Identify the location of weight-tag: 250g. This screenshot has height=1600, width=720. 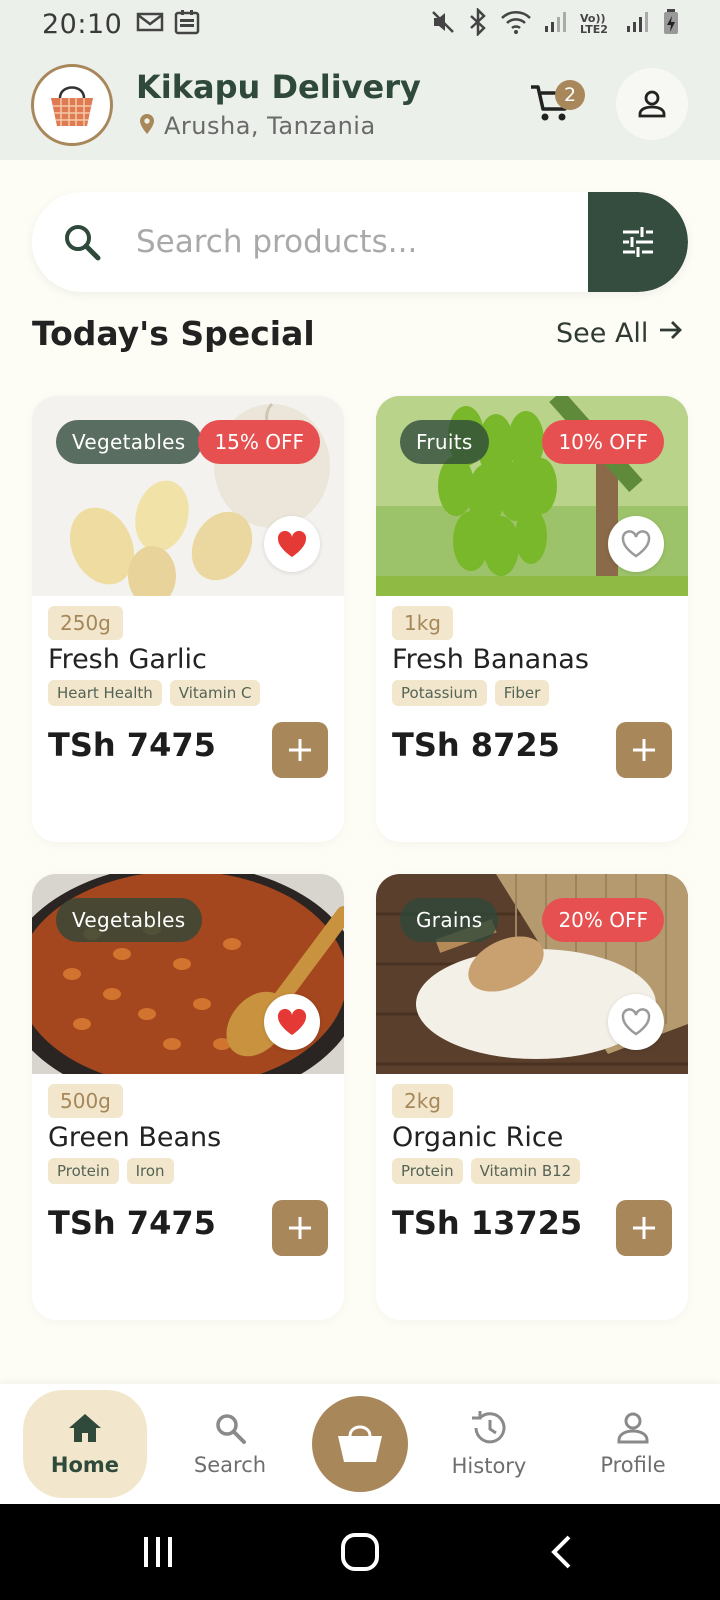
(85, 623).